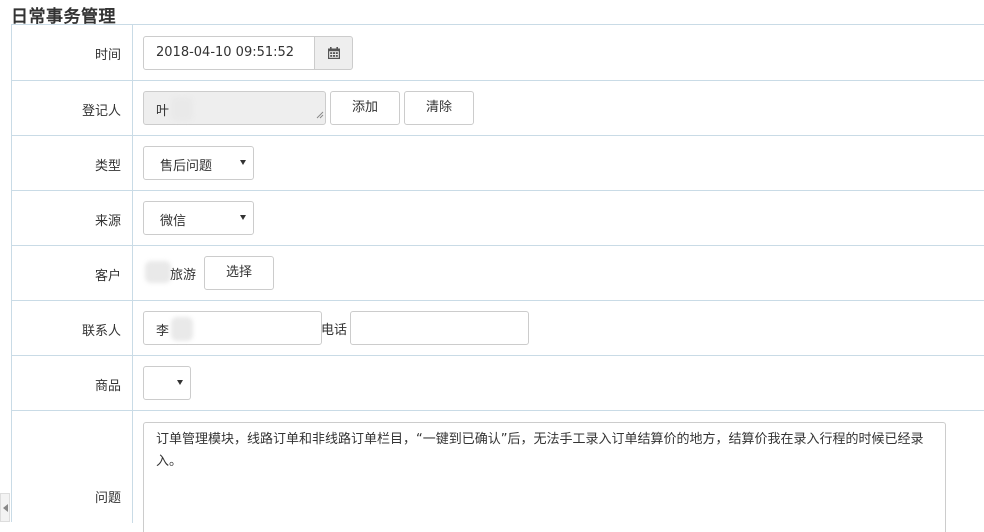 Image resolution: width=984 pixels, height=532 pixels. Describe the element at coordinates (439, 328) in the screenshot. I see `phone-input` at that location.